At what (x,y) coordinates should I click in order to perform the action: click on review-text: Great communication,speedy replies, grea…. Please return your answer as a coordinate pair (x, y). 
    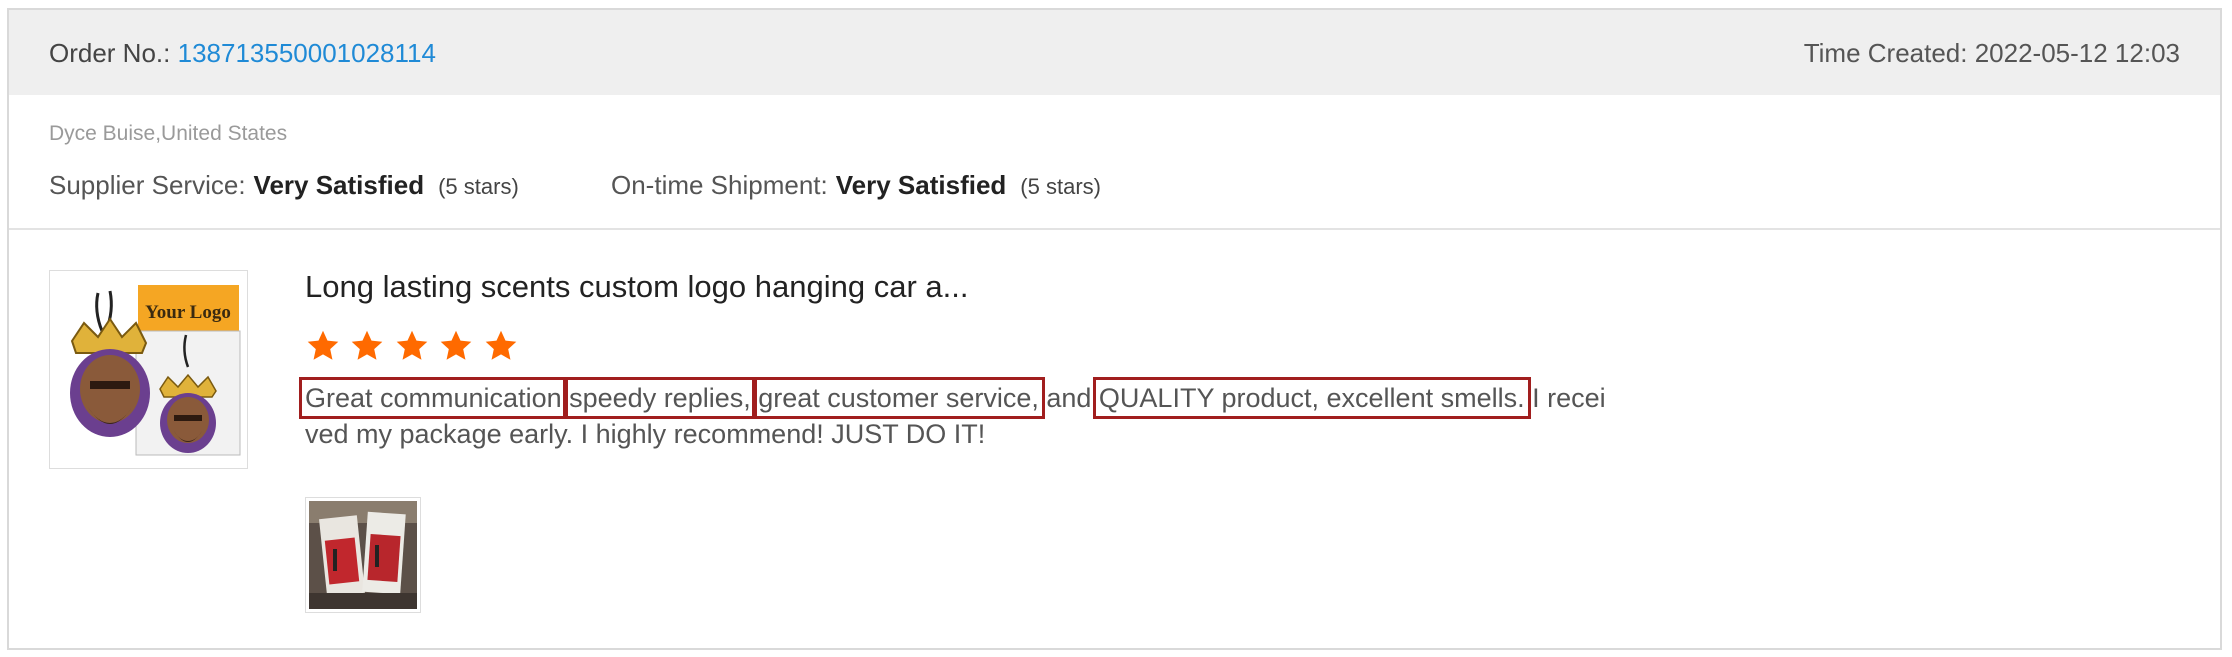
    Looking at the image, I should click on (957, 414).